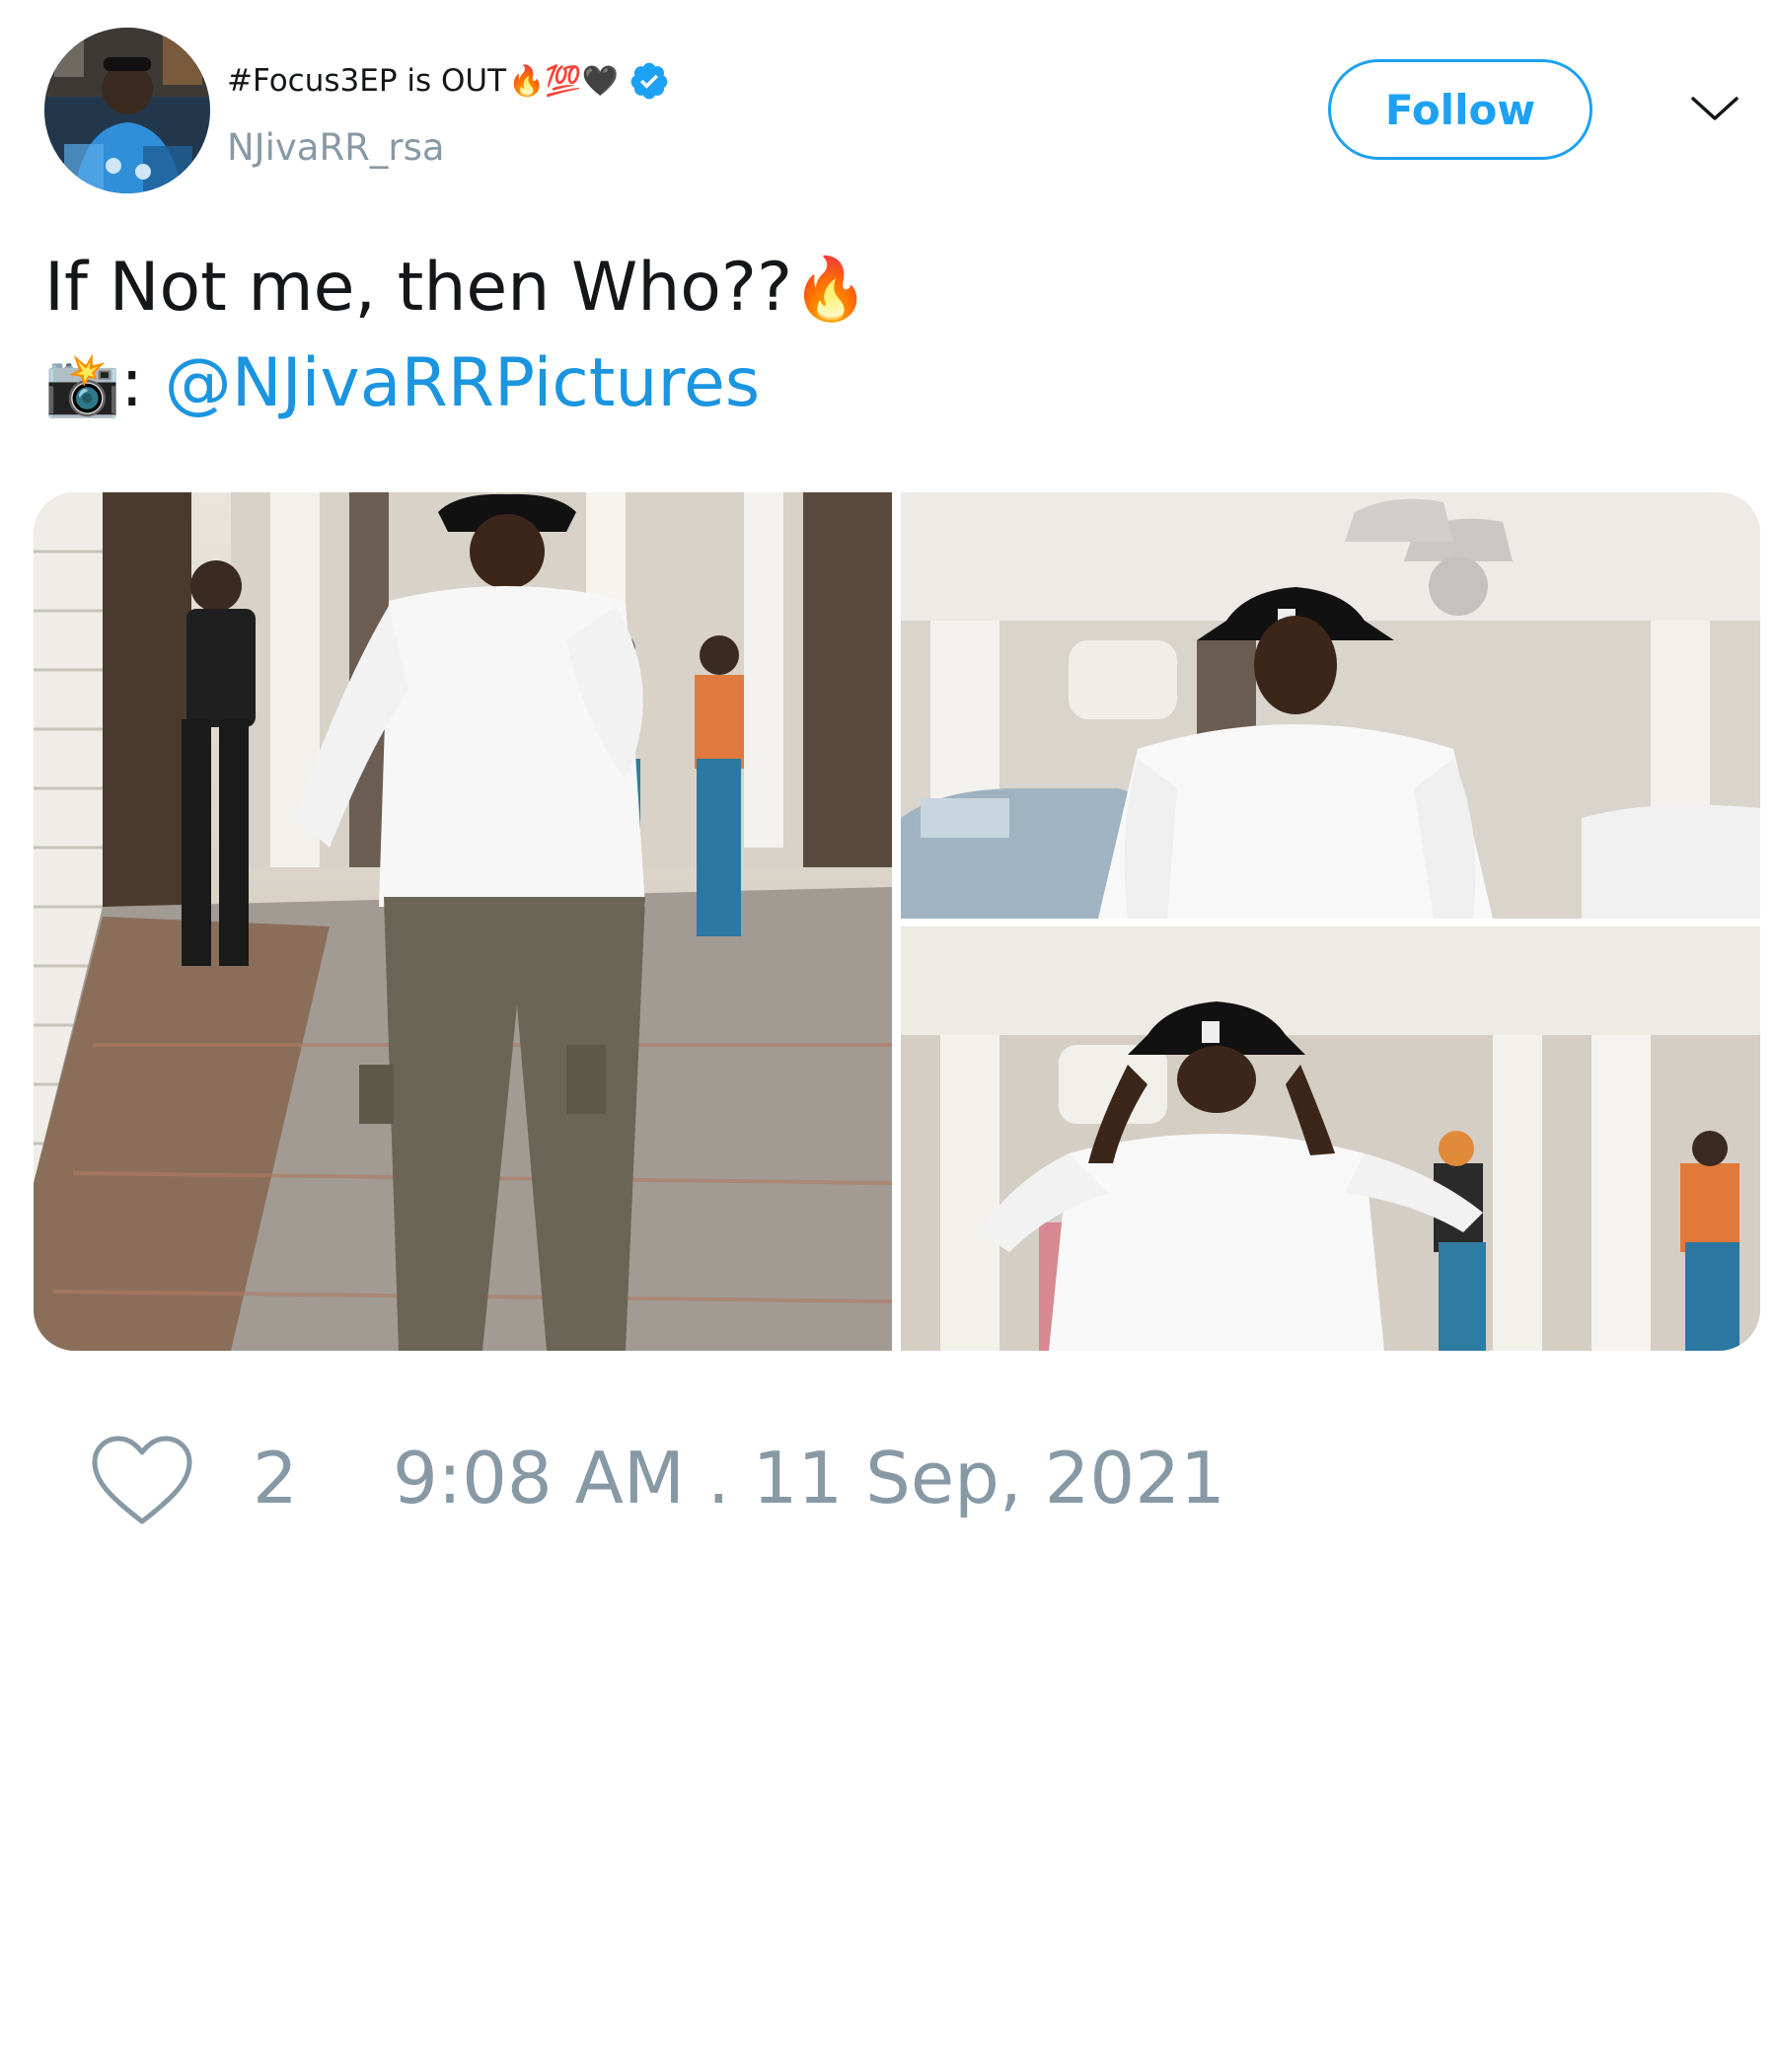 The height and width of the screenshot is (2072, 1776). What do you see at coordinates (831, 289) in the screenshot?
I see `fire-emoji: 🔥` at bounding box center [831, 289].